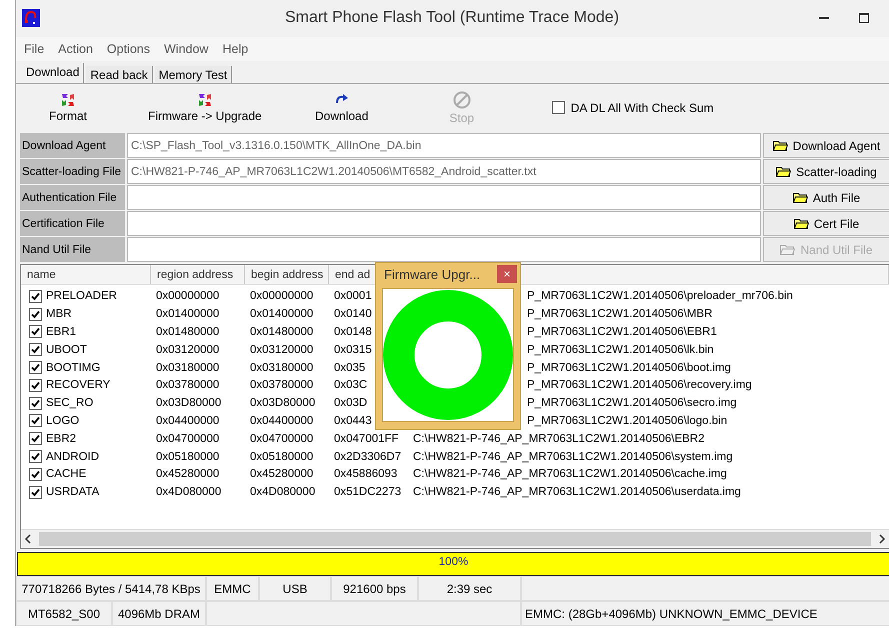  What do you see at coordinates (639, 385) in the screenshot?
I see `table-cell: P_MR7063L1C2W1.20140506\recovery.img` at bounding box center [639, 385].